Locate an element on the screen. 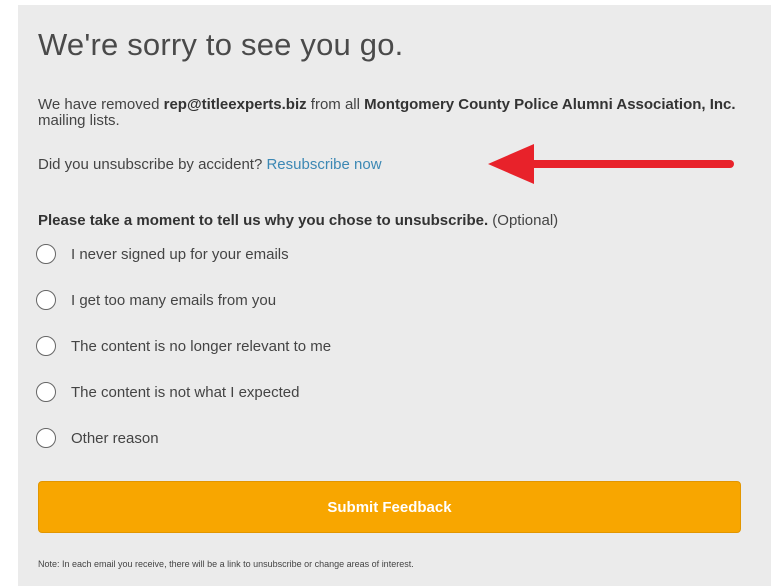  reason-option-never-signed-up: I never signed up for your emails is located at coordinates (236, 254).